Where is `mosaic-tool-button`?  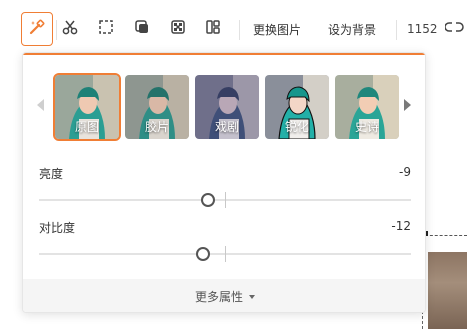
mosaic-tool-button is located at coordinates (178, 29).